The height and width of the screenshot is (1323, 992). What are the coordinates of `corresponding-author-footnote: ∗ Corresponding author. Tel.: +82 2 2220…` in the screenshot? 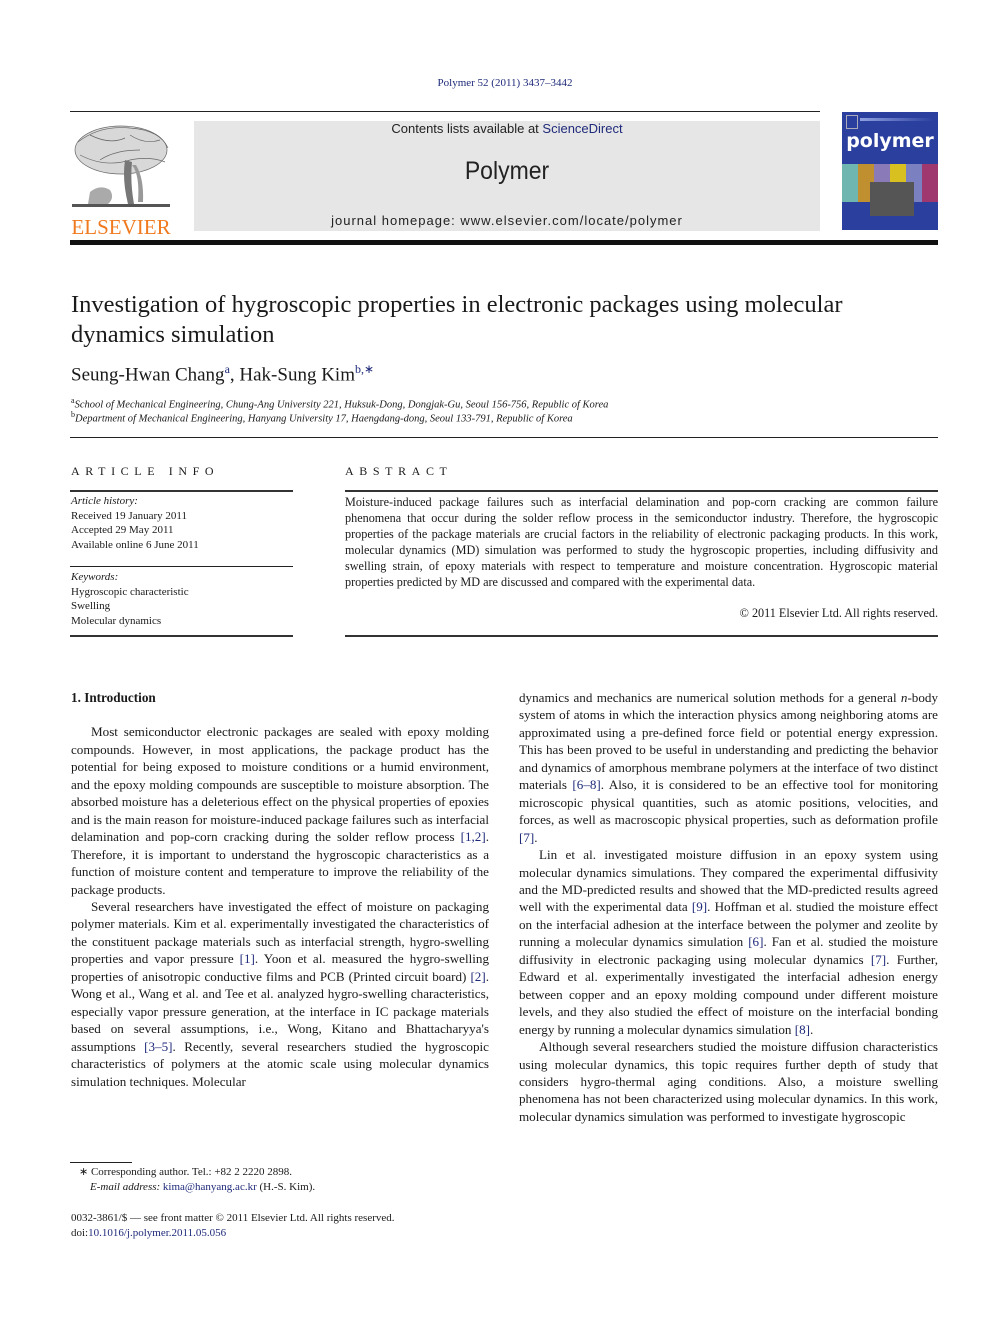 It's located at (197, 1179).